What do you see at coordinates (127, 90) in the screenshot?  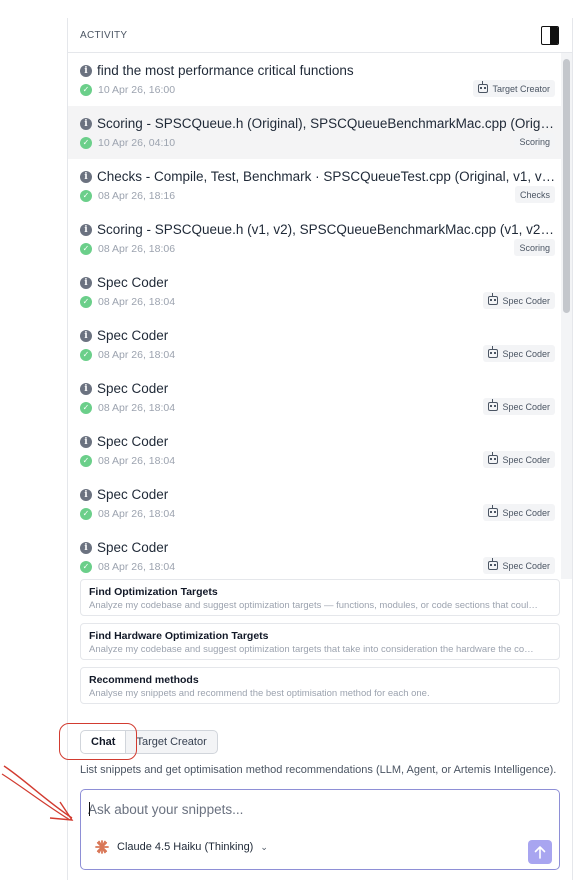 I see `activity-item-meta: ✓ 10 Apr 26, 16:00` at bounding box center [127, 90].